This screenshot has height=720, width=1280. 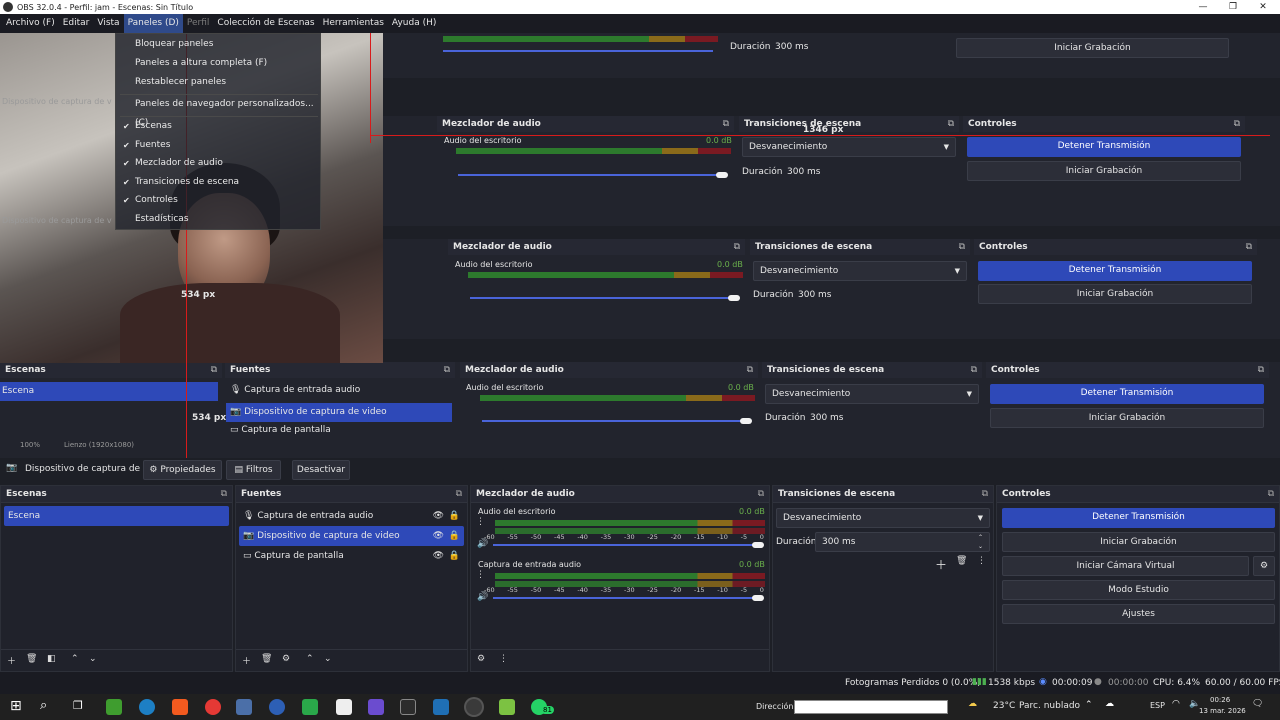 What do you see at coordinates (116, 516) in the screenshot?
I see `scene-item: Escena` at bounding box center [116, 516].